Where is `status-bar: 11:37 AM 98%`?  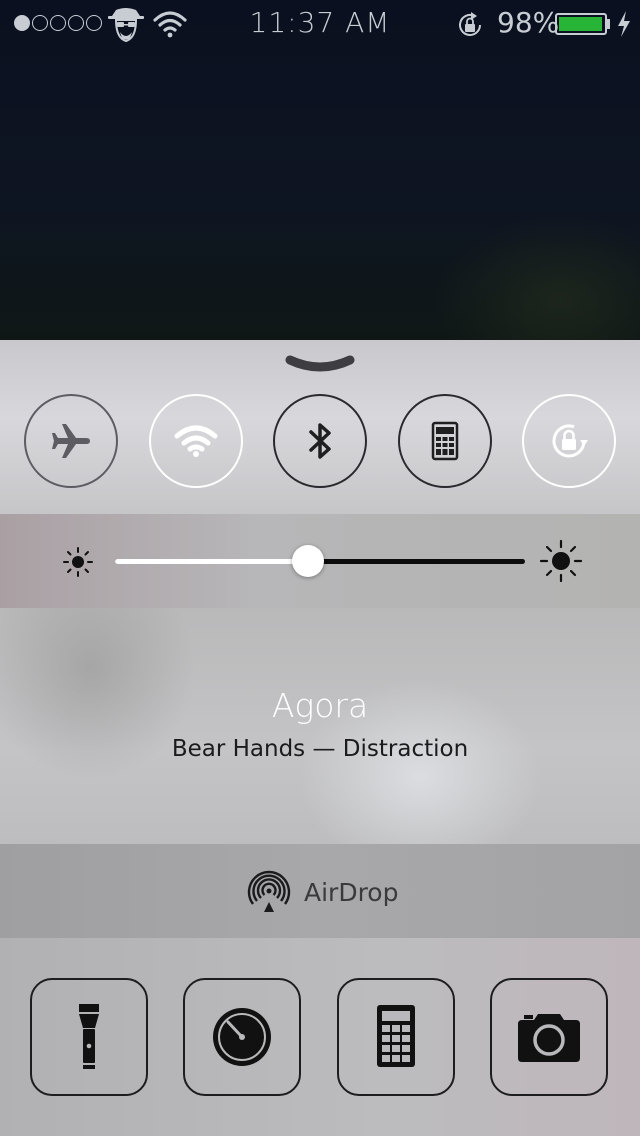 status-bar: 11:37 AM 98% is located at coordinates (320, 24).